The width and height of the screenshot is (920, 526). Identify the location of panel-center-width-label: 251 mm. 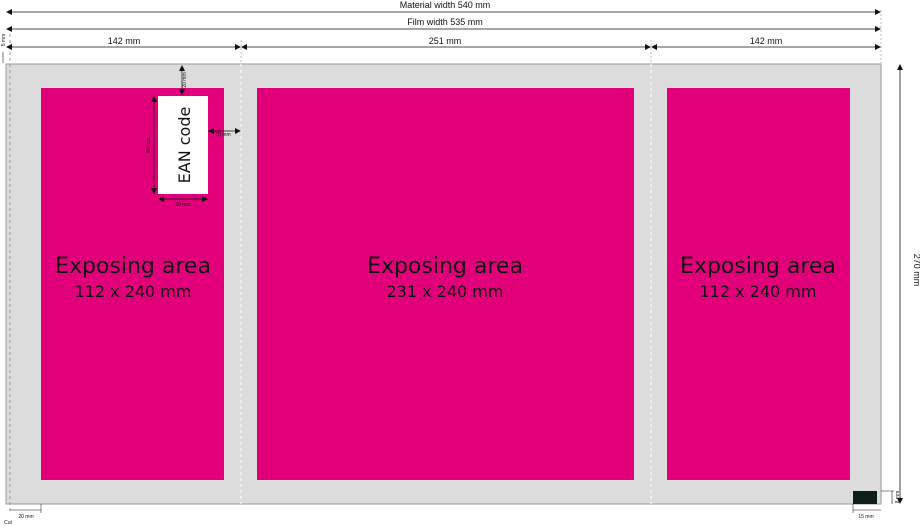
(445, 41).